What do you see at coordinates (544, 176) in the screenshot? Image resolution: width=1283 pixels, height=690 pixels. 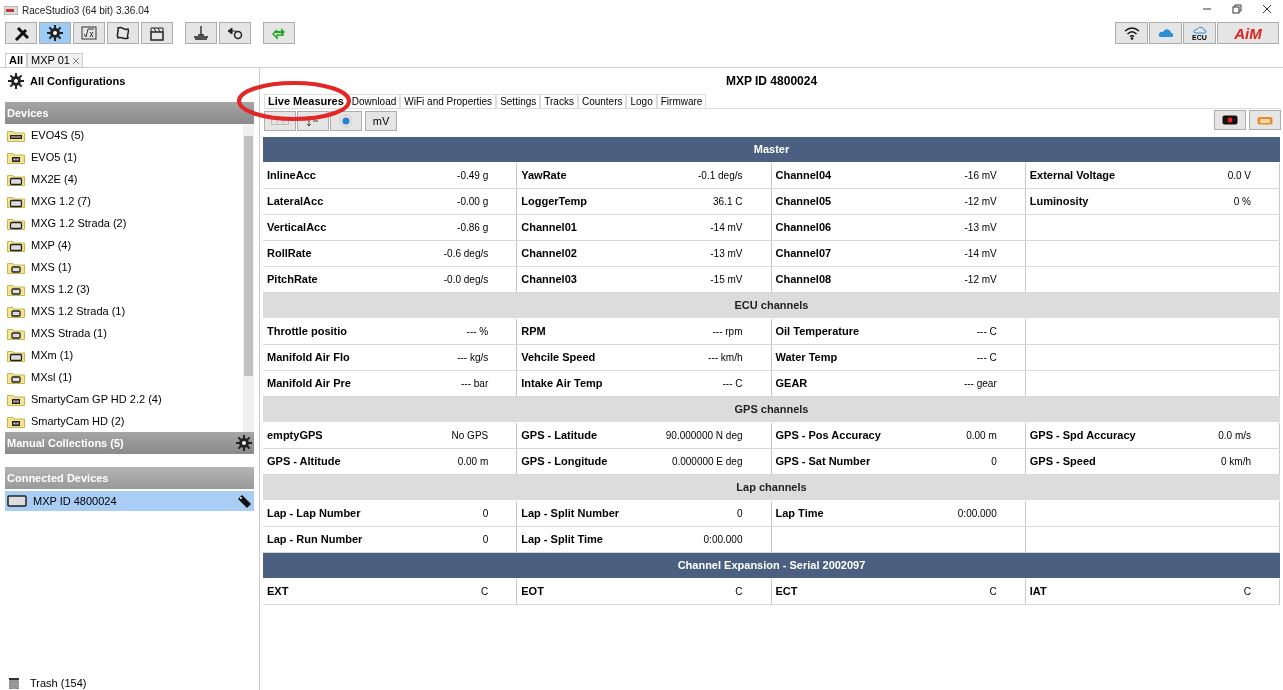 I see `channel-name: YawRate` at bounding box center [544, 176].